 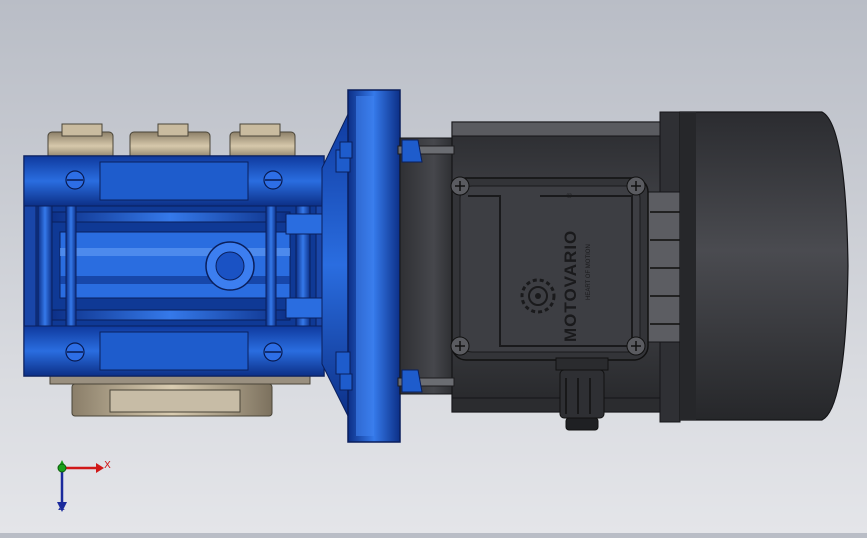 I want to click on terminal-box: MOTOVARIO HEART OF MOTION ®, so click(x=549, y=268).